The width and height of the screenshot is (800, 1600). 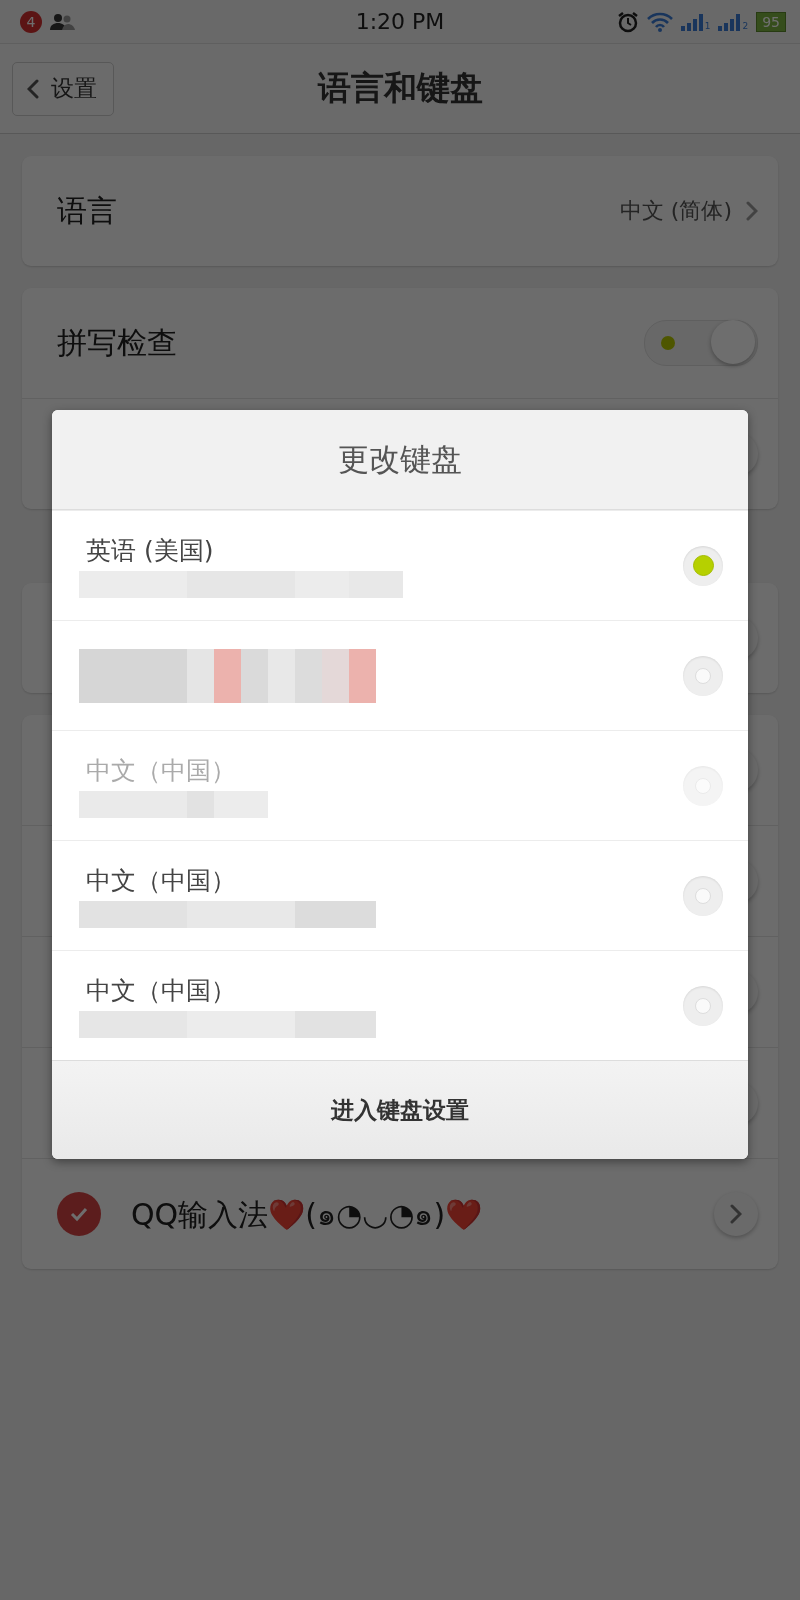 I want to click on setting-label: 语言, so click(x=87, y=210).